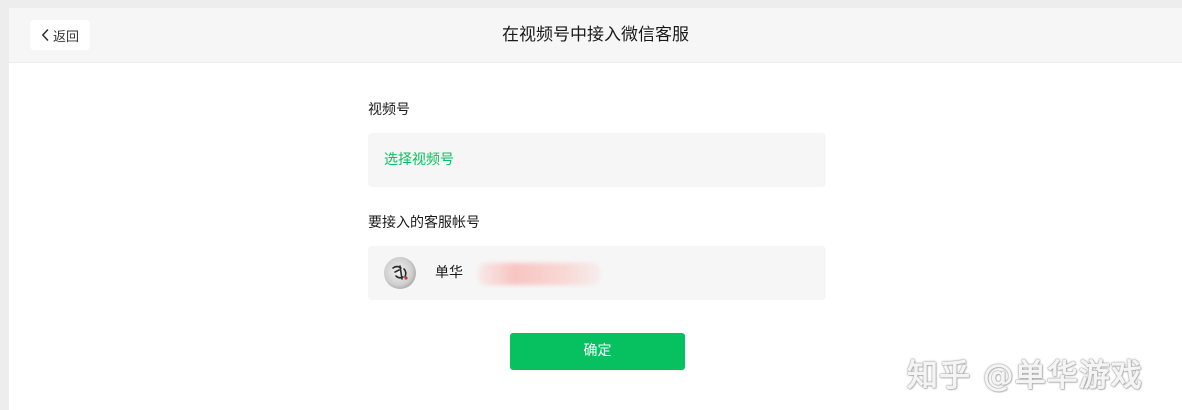 The height and width of the screenshot is (410, 1182). What do you see at coordinates (419, 160) in the screenshot?
I see `select-channel-link: 选择视频号` at bounding box center [419, 160].